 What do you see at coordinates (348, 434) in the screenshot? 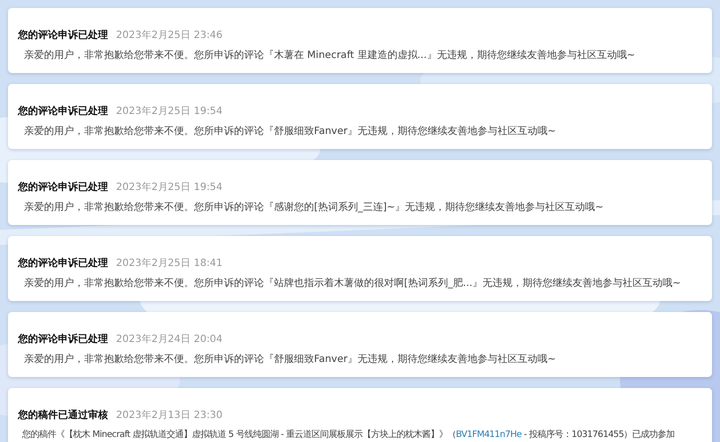
I see `notification-message: 您的稿件《【枕木 Minecraft 虚拟轨道交通】虚拟轨道 5 号线纯圆湖 - 重云道区间展板展示【方块上的枕木酱】》（BV1FM411n7He - 投稿序号：1031761455）已成功参加` at bounding box center [348, 434].